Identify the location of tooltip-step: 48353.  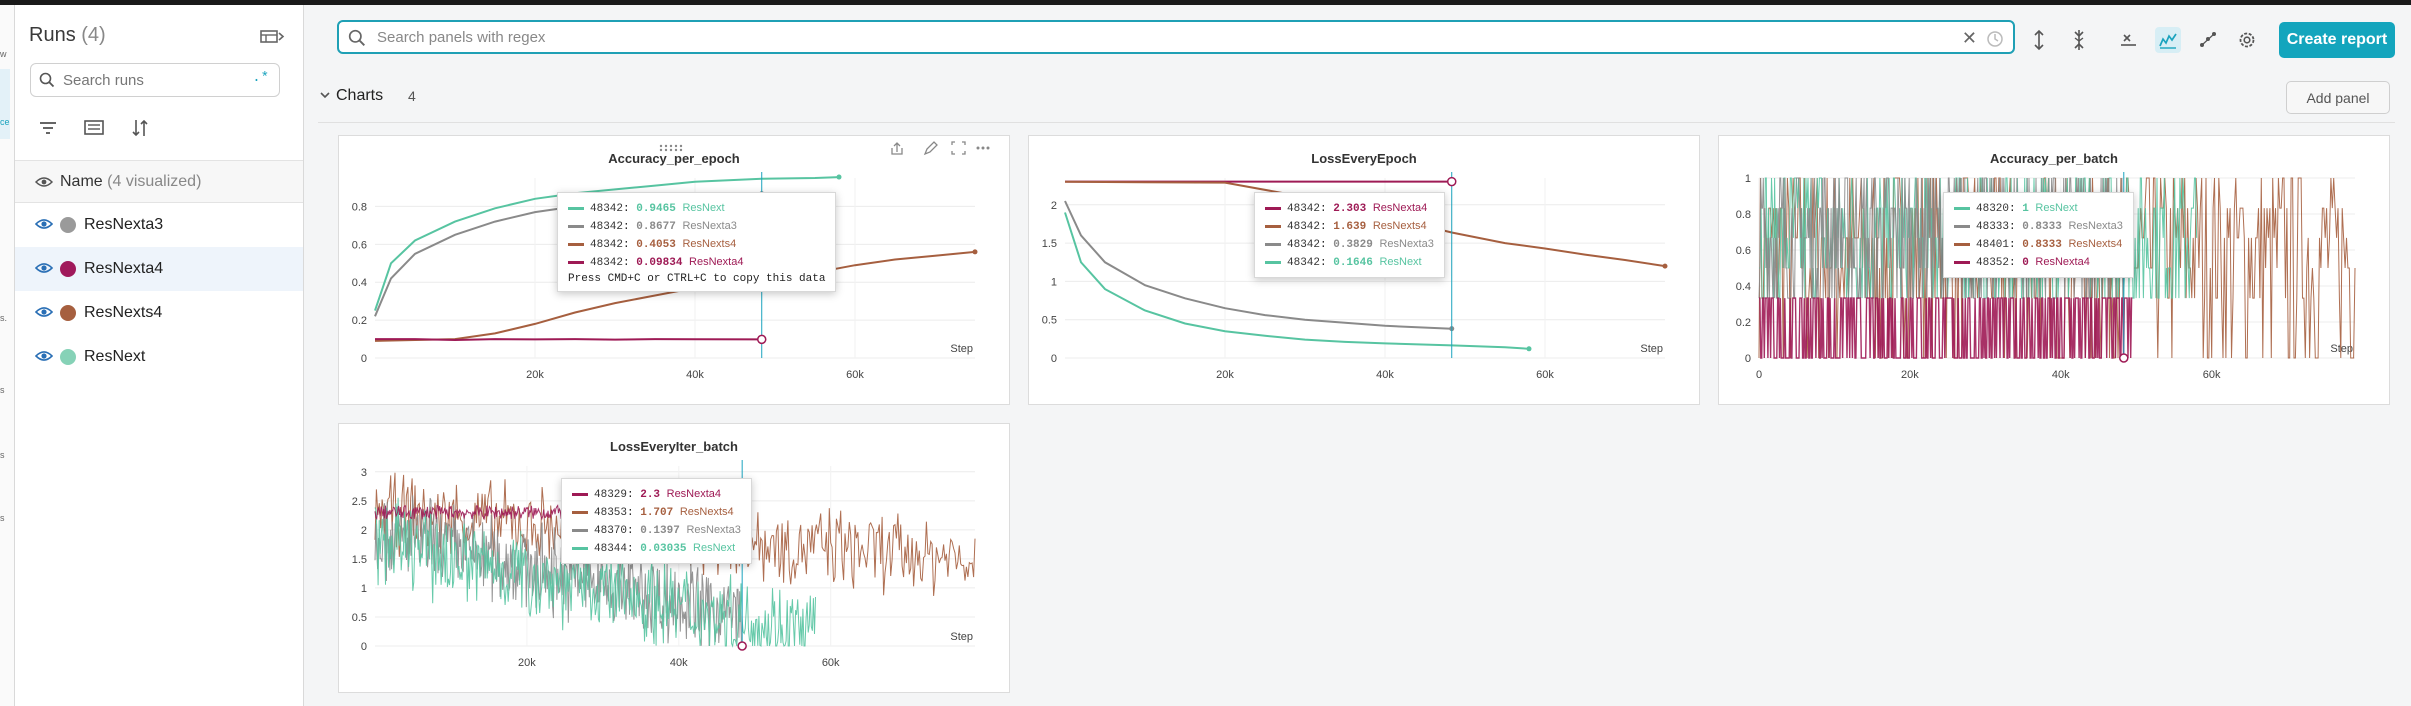
(611, 513).